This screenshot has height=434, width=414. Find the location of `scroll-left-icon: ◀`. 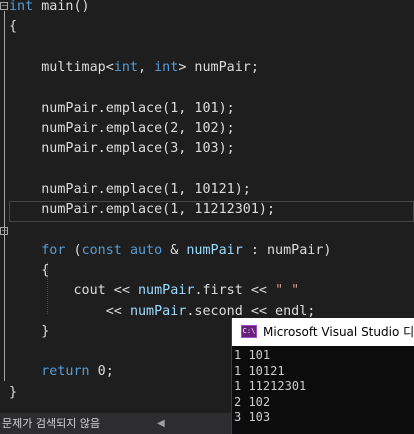

scroll-left-icon: ◀ is located at coordinates (161, 423).